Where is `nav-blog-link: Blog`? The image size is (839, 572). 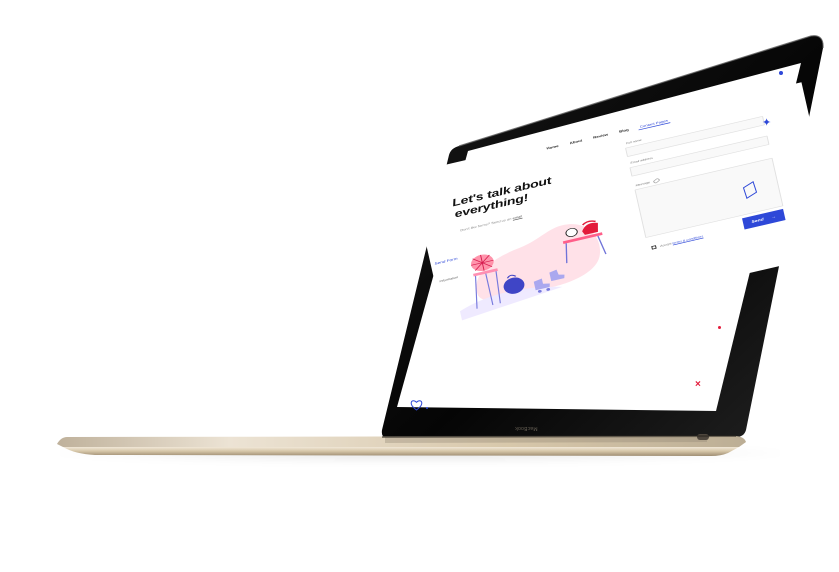 nav-blog-link: Blog is located at coordinates (624, 131).